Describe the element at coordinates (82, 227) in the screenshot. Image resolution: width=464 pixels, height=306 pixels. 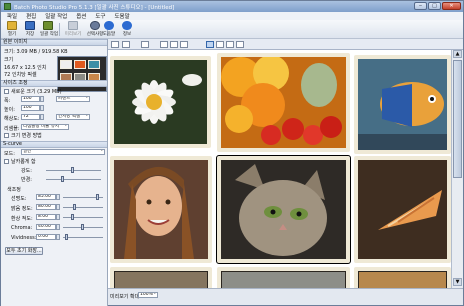
I see `chroma-slider-thumb` at that location.